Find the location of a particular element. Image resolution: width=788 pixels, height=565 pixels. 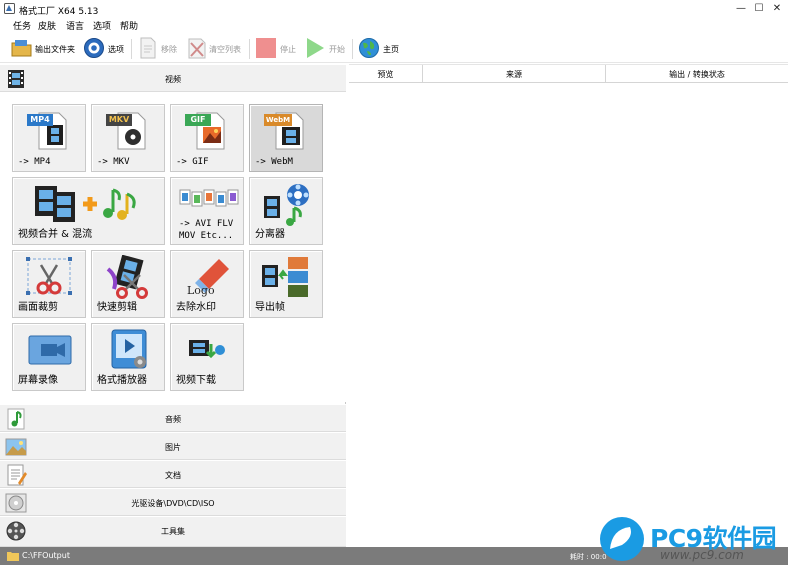

menu-options: 选项 is located at coordinates (102, 25).